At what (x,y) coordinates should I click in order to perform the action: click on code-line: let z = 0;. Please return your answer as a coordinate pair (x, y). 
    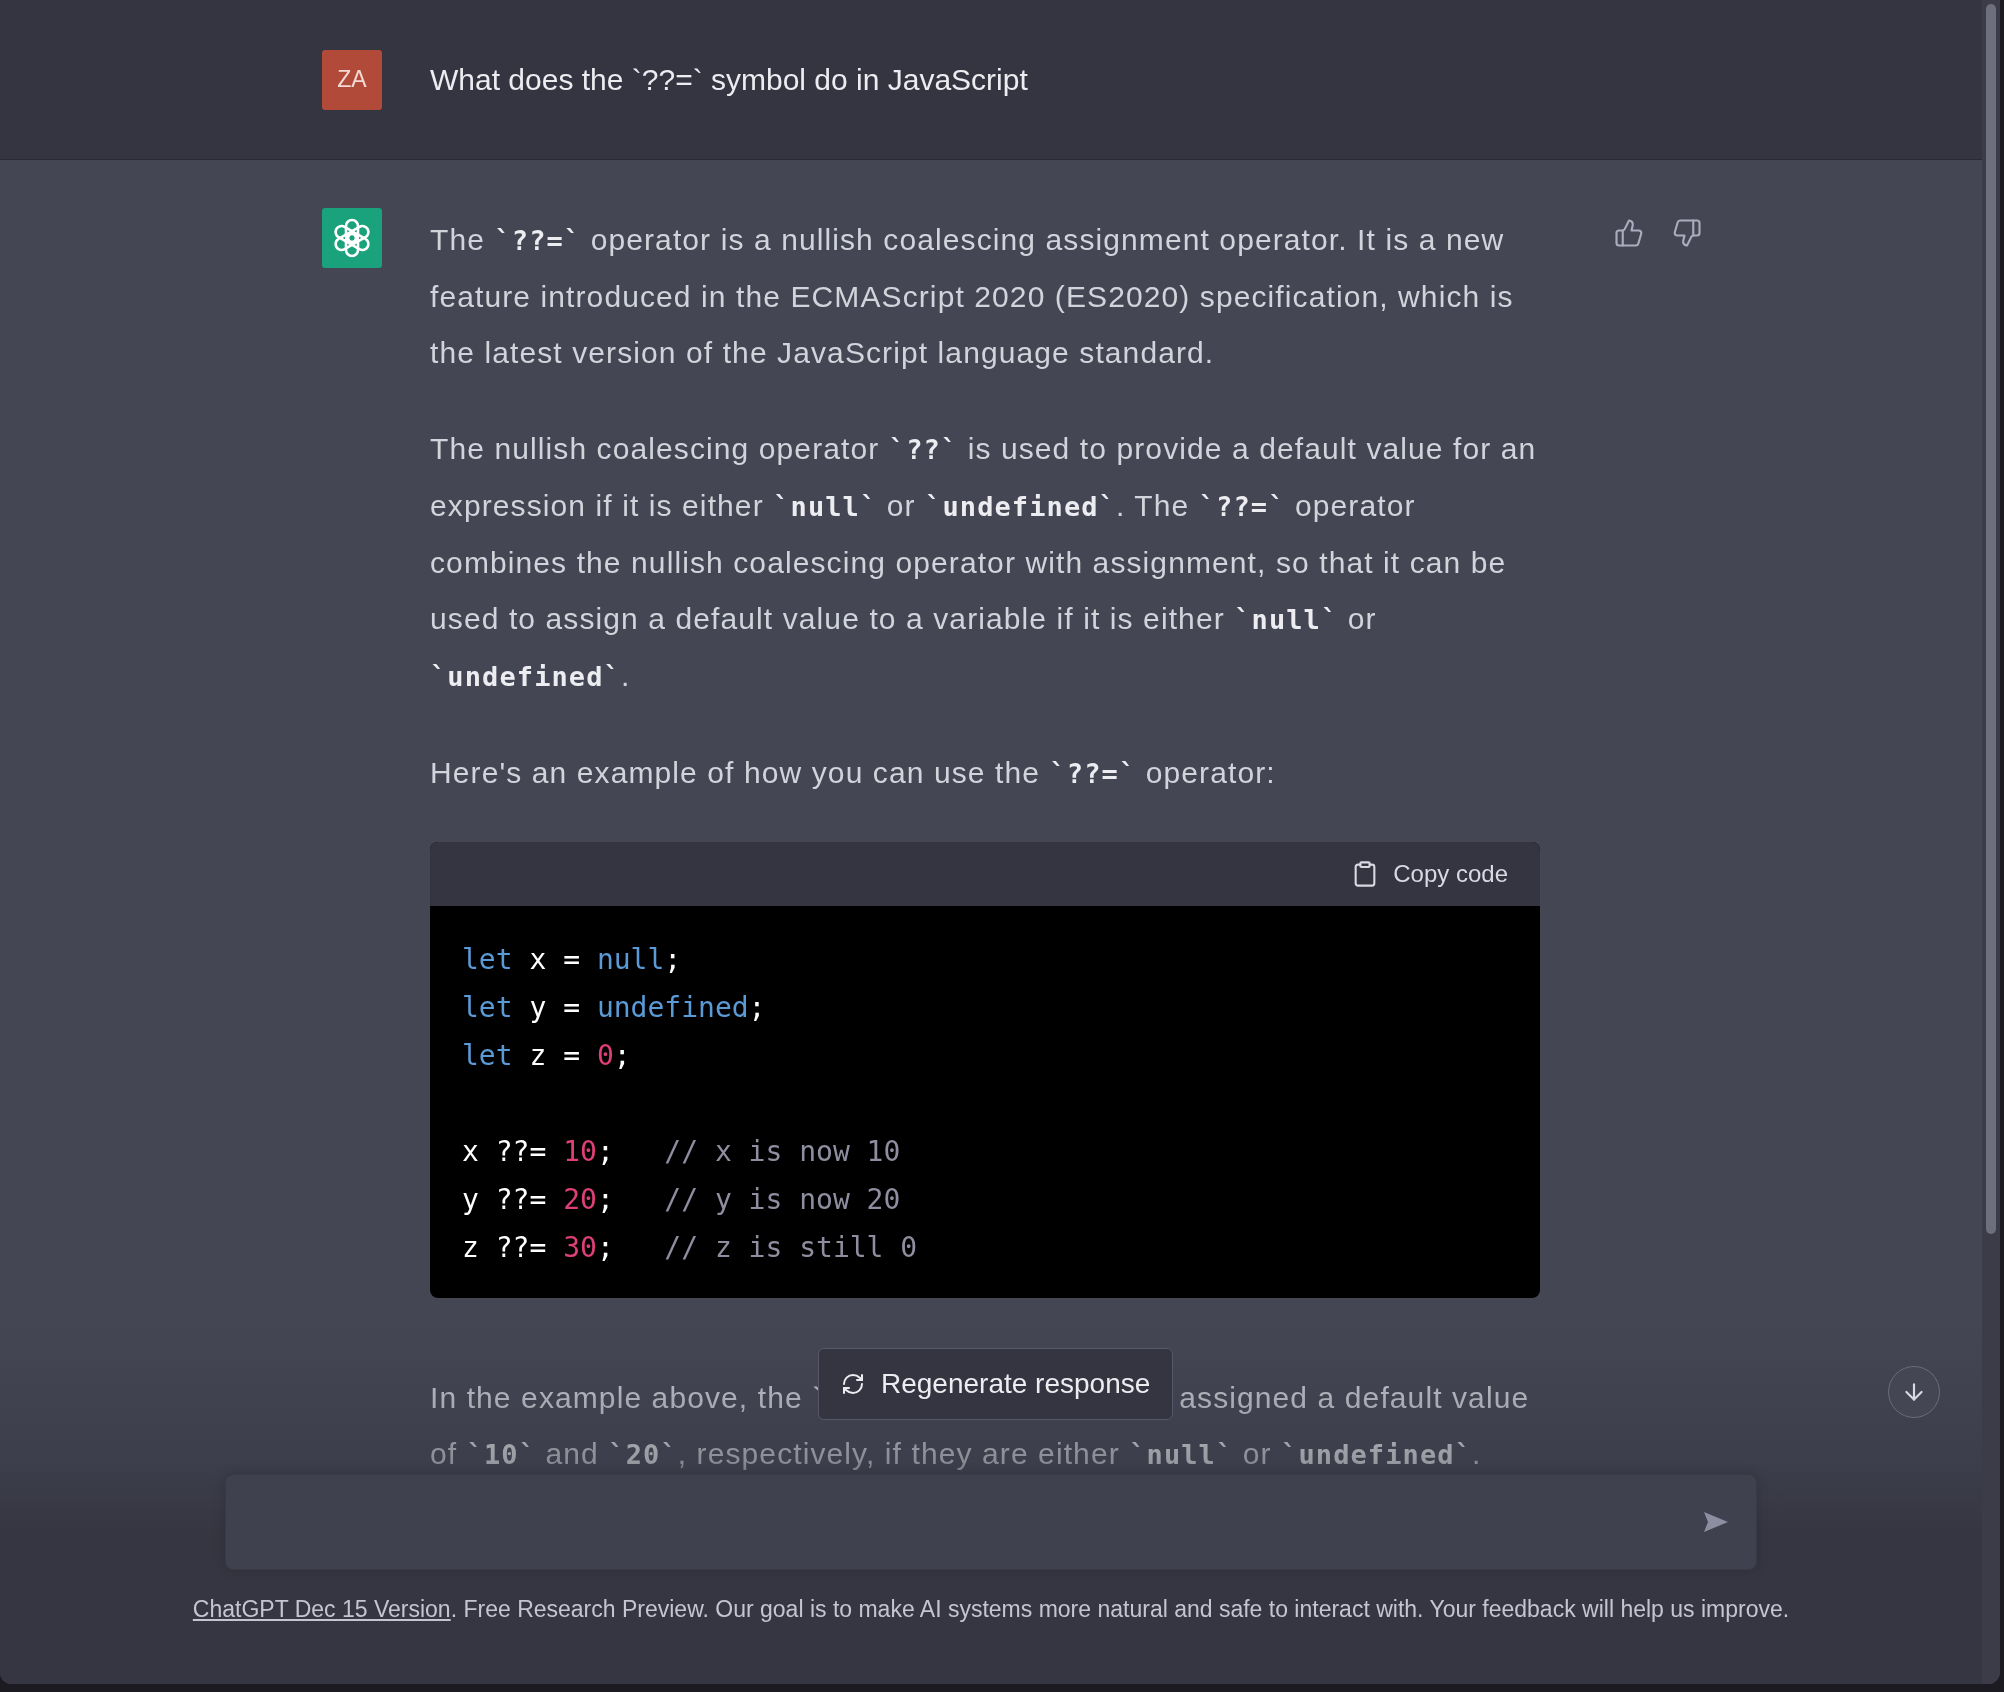
    Looking at the image, I should click on (547, 1056).